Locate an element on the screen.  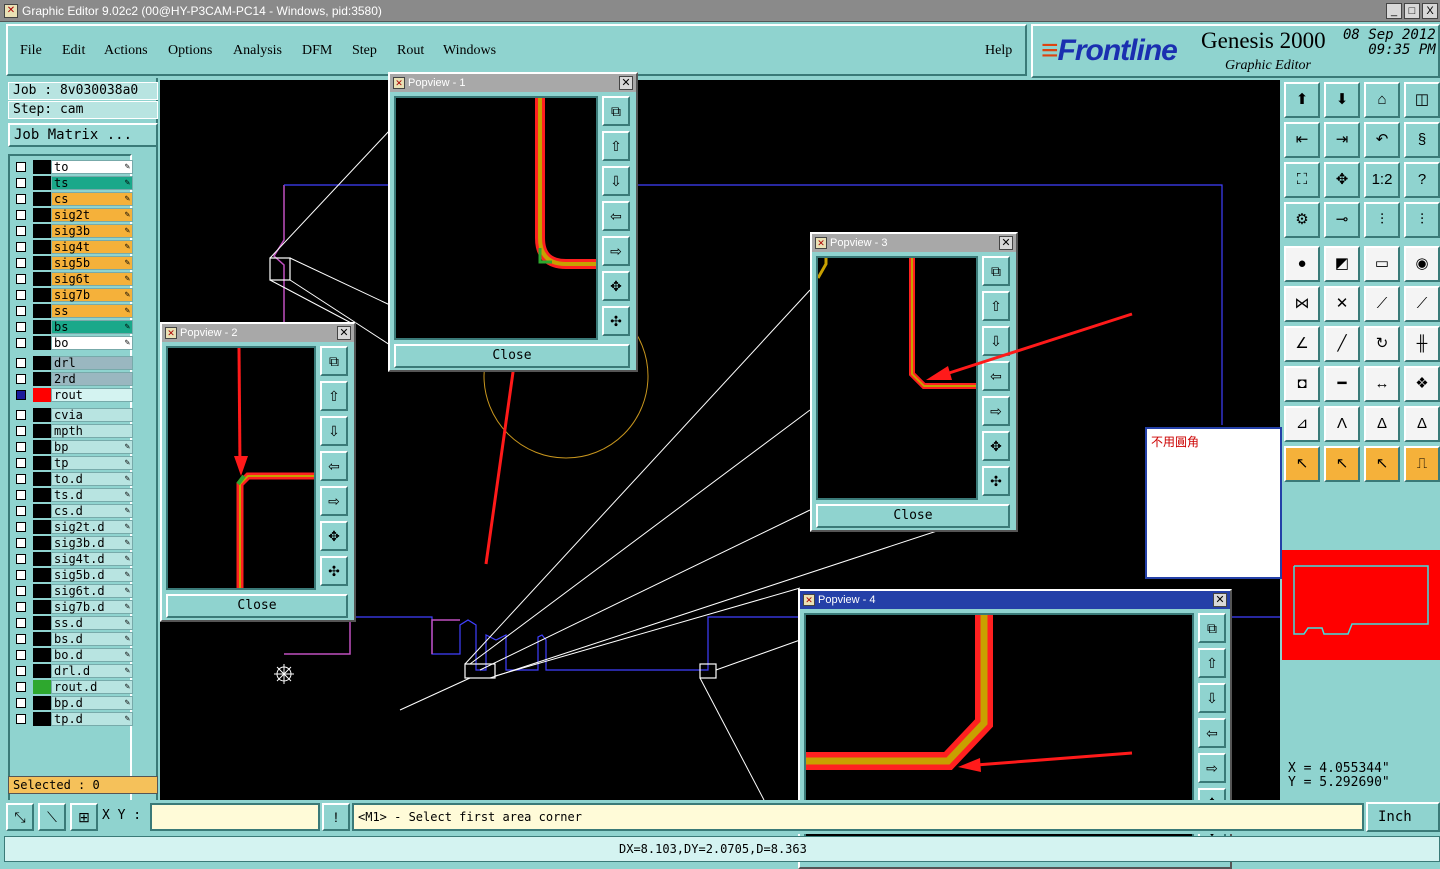
layer-row-tp-d: tp.d ✎ is located at coordinates (73, 719).